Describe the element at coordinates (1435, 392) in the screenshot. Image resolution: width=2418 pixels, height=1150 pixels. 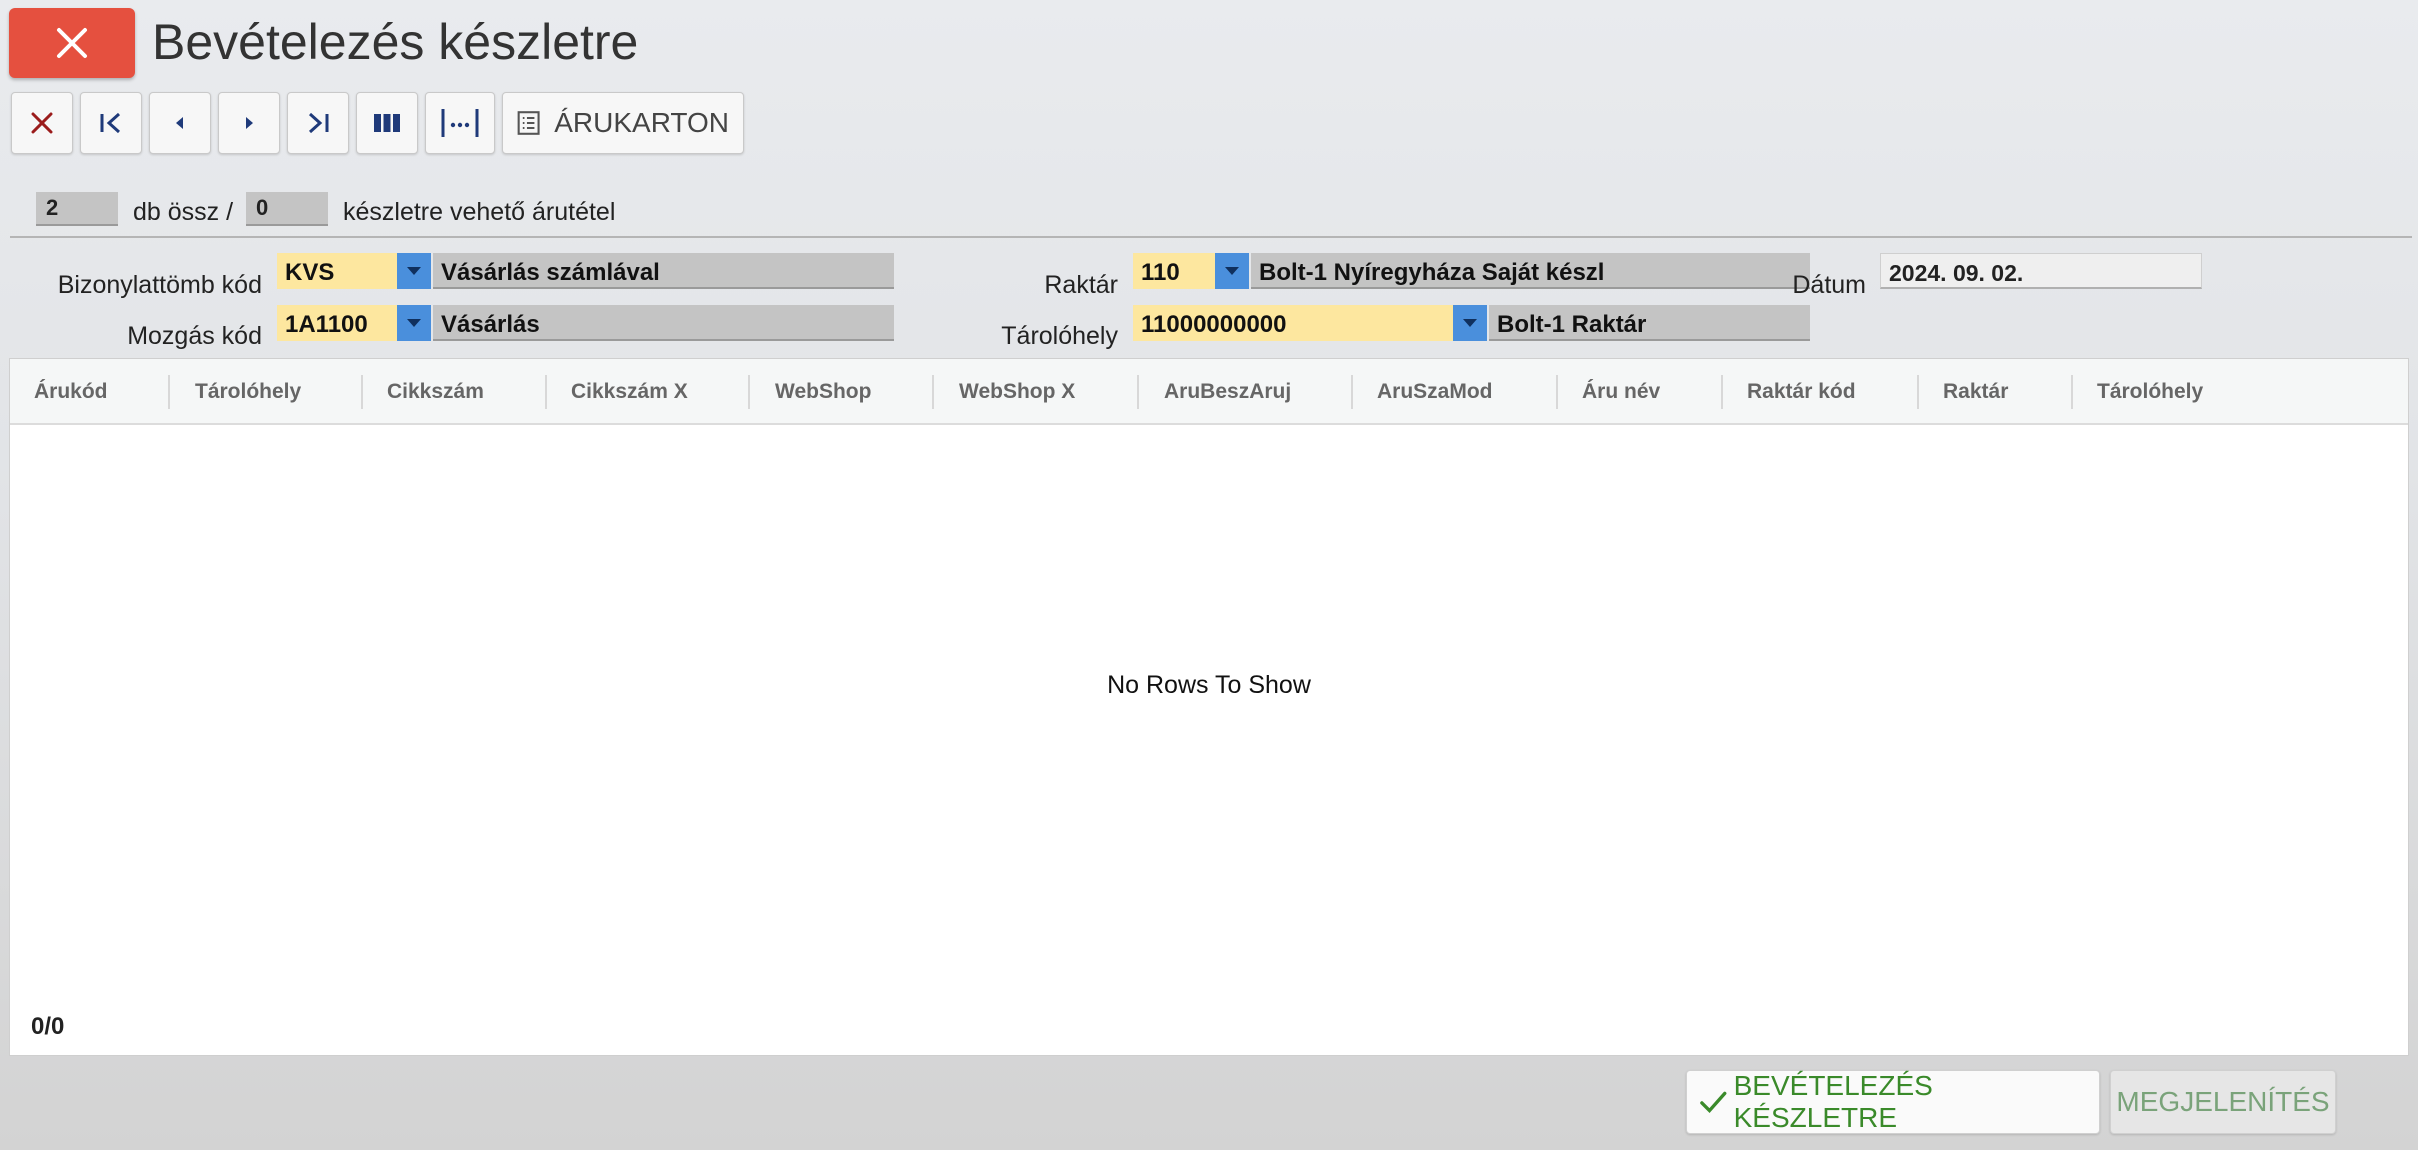
I see `col-aruszamod: AruSzaMod` at that location.